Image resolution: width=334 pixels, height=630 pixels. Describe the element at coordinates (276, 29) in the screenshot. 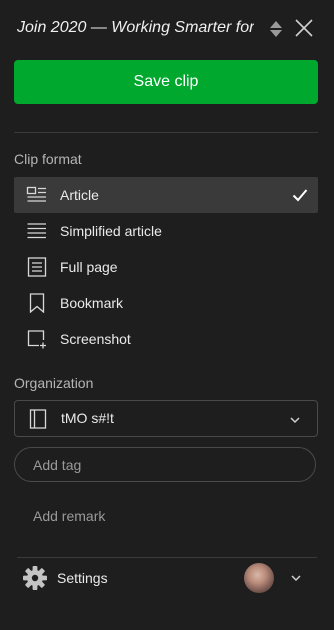

I see `sort-updown-icon` at that location.